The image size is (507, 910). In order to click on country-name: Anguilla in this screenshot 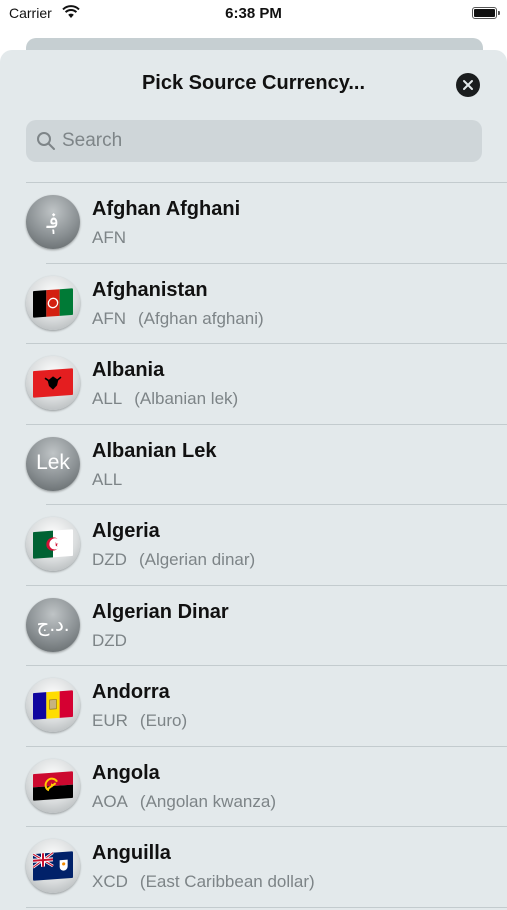, I will do `click(131, 853)`.